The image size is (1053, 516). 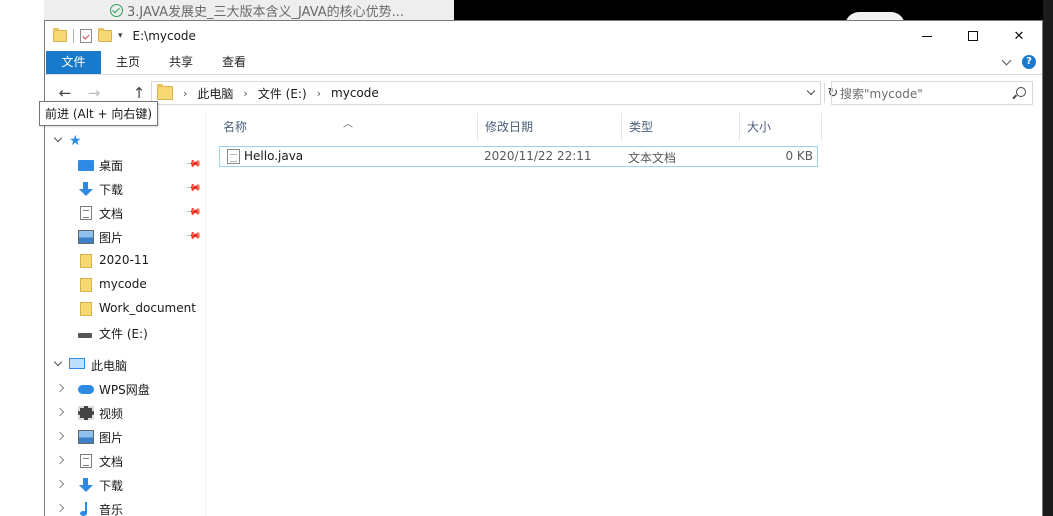 What do you see at coordinates (233, 156) in the screenshot?
I see `text-file-icon` at bounding box center [233, 156].